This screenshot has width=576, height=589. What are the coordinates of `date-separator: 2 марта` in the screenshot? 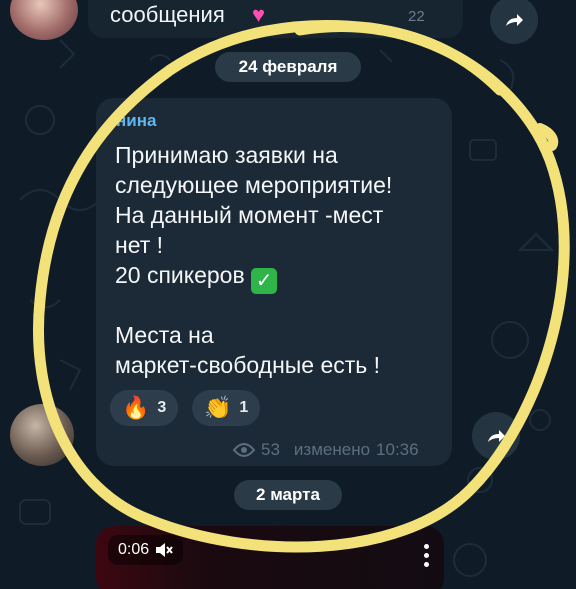 It's located at (288, 495).